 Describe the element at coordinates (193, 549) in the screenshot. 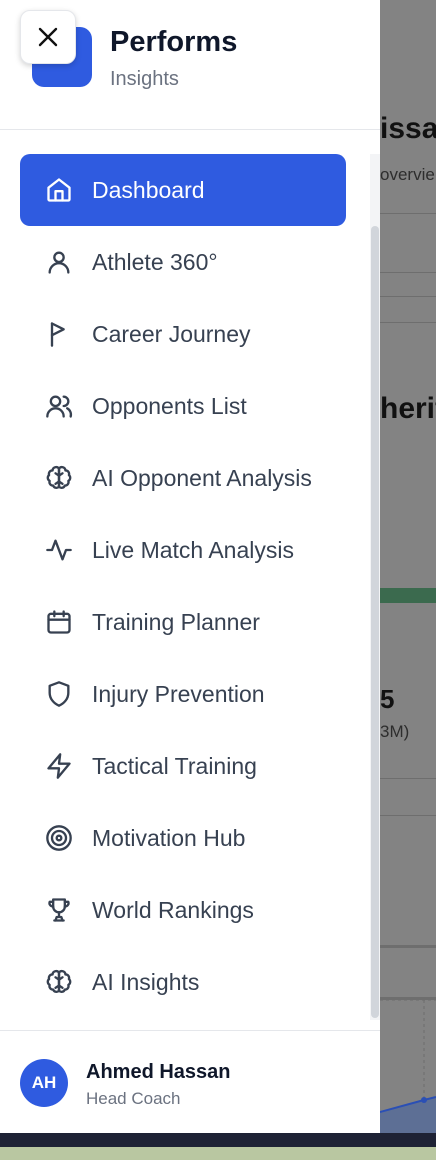

I see `sidebar-item-label: Live Match Analysis` at that location.